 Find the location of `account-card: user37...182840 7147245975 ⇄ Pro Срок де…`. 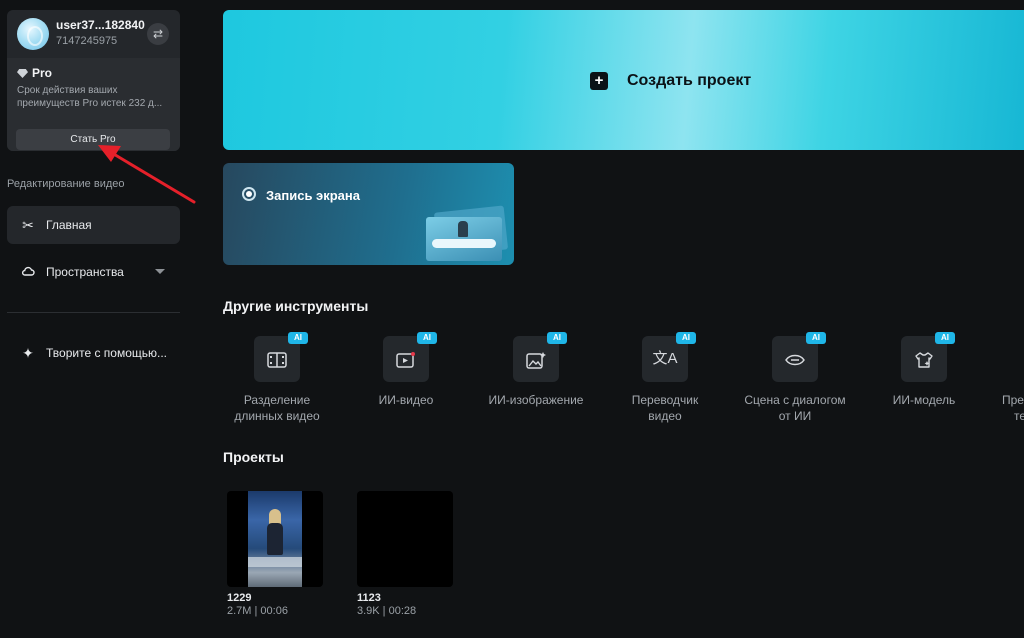

account-card: user37...182840 7147245975 ⇄ Pro Срок де… is located at coordinates (93, 80).